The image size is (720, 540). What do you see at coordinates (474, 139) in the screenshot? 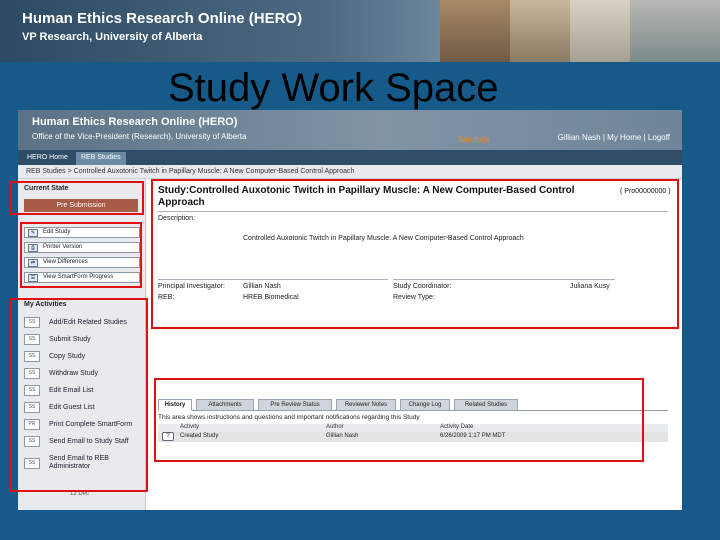
I see `sandbox-label: Sandbox` at bounding box center [474, 139].